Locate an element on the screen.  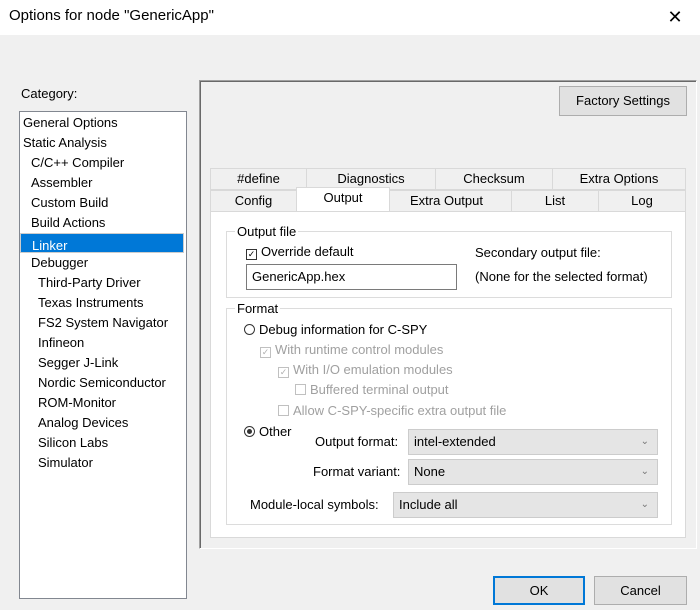
output-filename-input: GenericApp.hex is located at coordinates (351, 277).